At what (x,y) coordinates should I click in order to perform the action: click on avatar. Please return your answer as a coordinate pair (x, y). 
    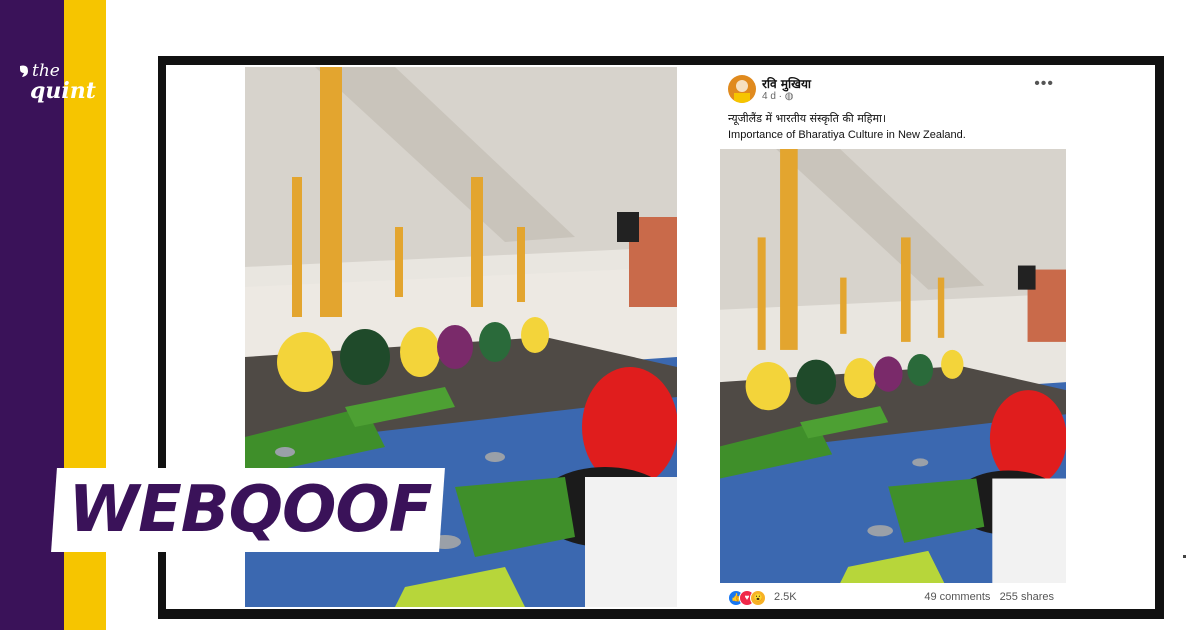
    Looking at the image, I should click on (742, 89).